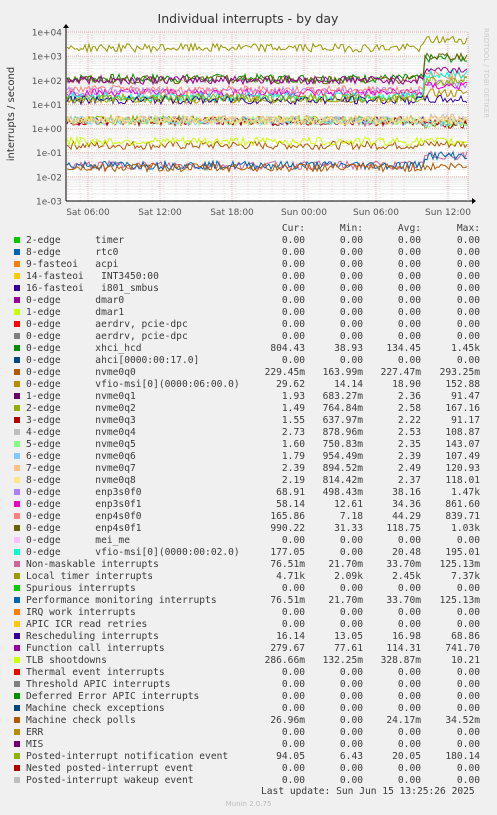 This screenshot has height=815, width=497. What do you see at coordinates (293, 444) in the screenshot?
I see `legend-value-cur: 1.60` at bounding box center [293, 444].